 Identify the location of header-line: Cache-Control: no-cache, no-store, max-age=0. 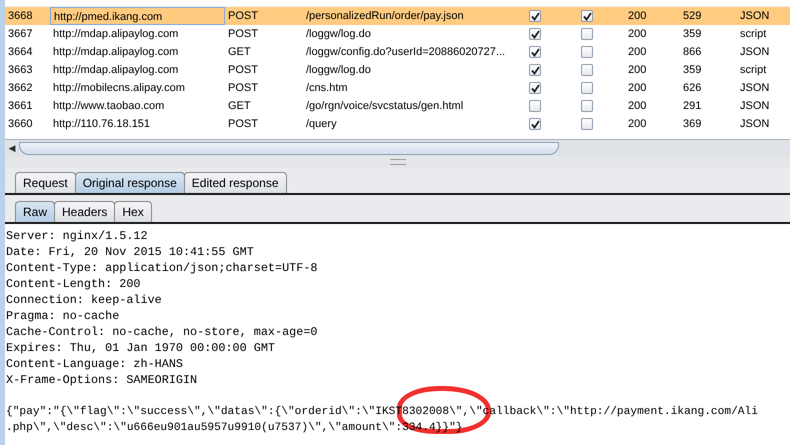
(162, 332).